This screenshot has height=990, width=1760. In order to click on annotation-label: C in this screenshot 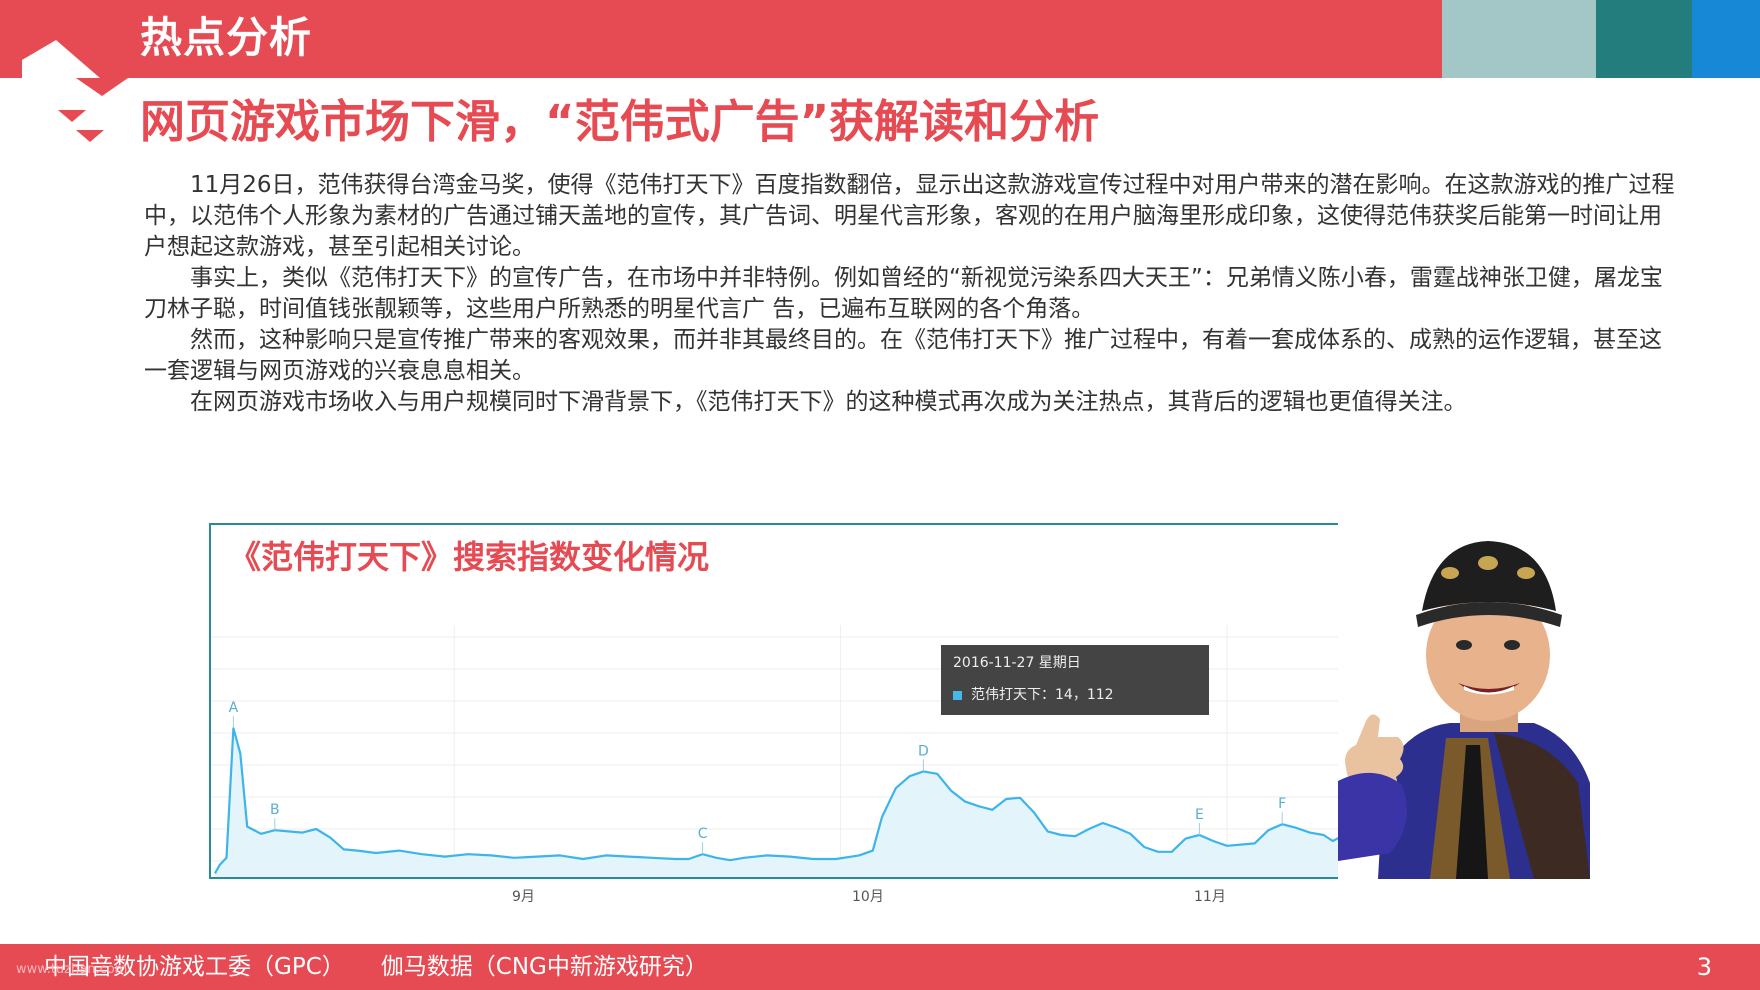, I will do `click(703, 834)`.